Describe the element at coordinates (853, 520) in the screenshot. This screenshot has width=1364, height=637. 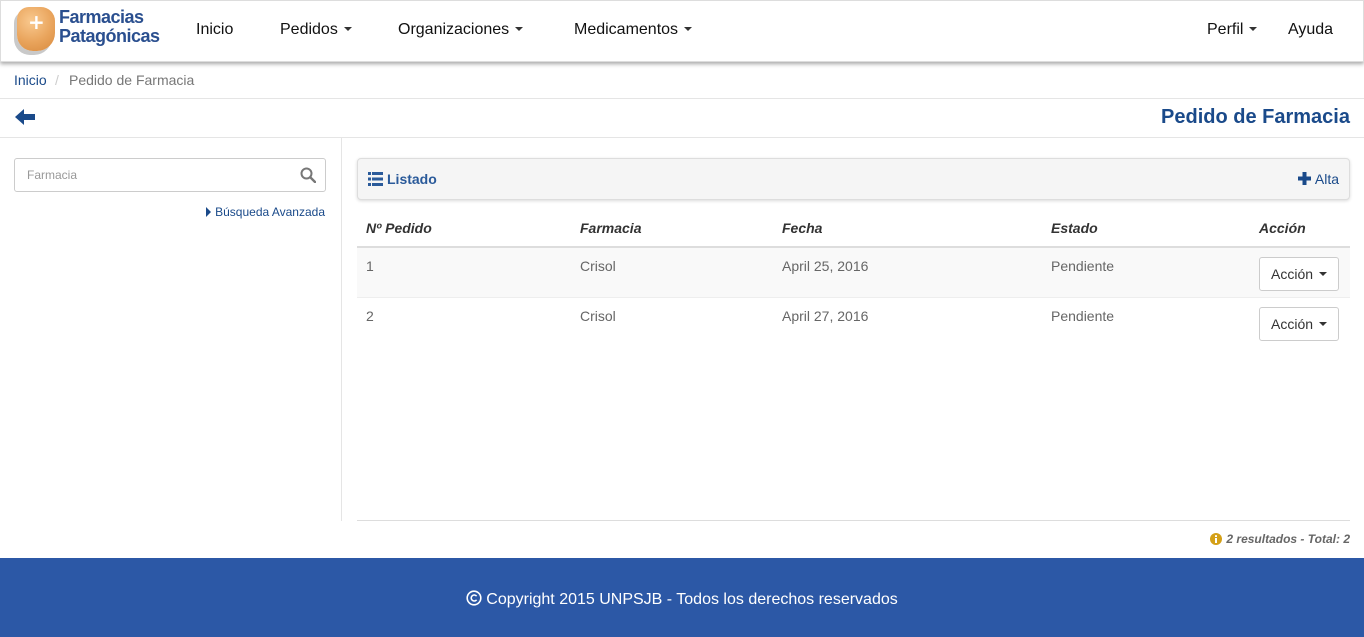
I see `results-divider` at that location.